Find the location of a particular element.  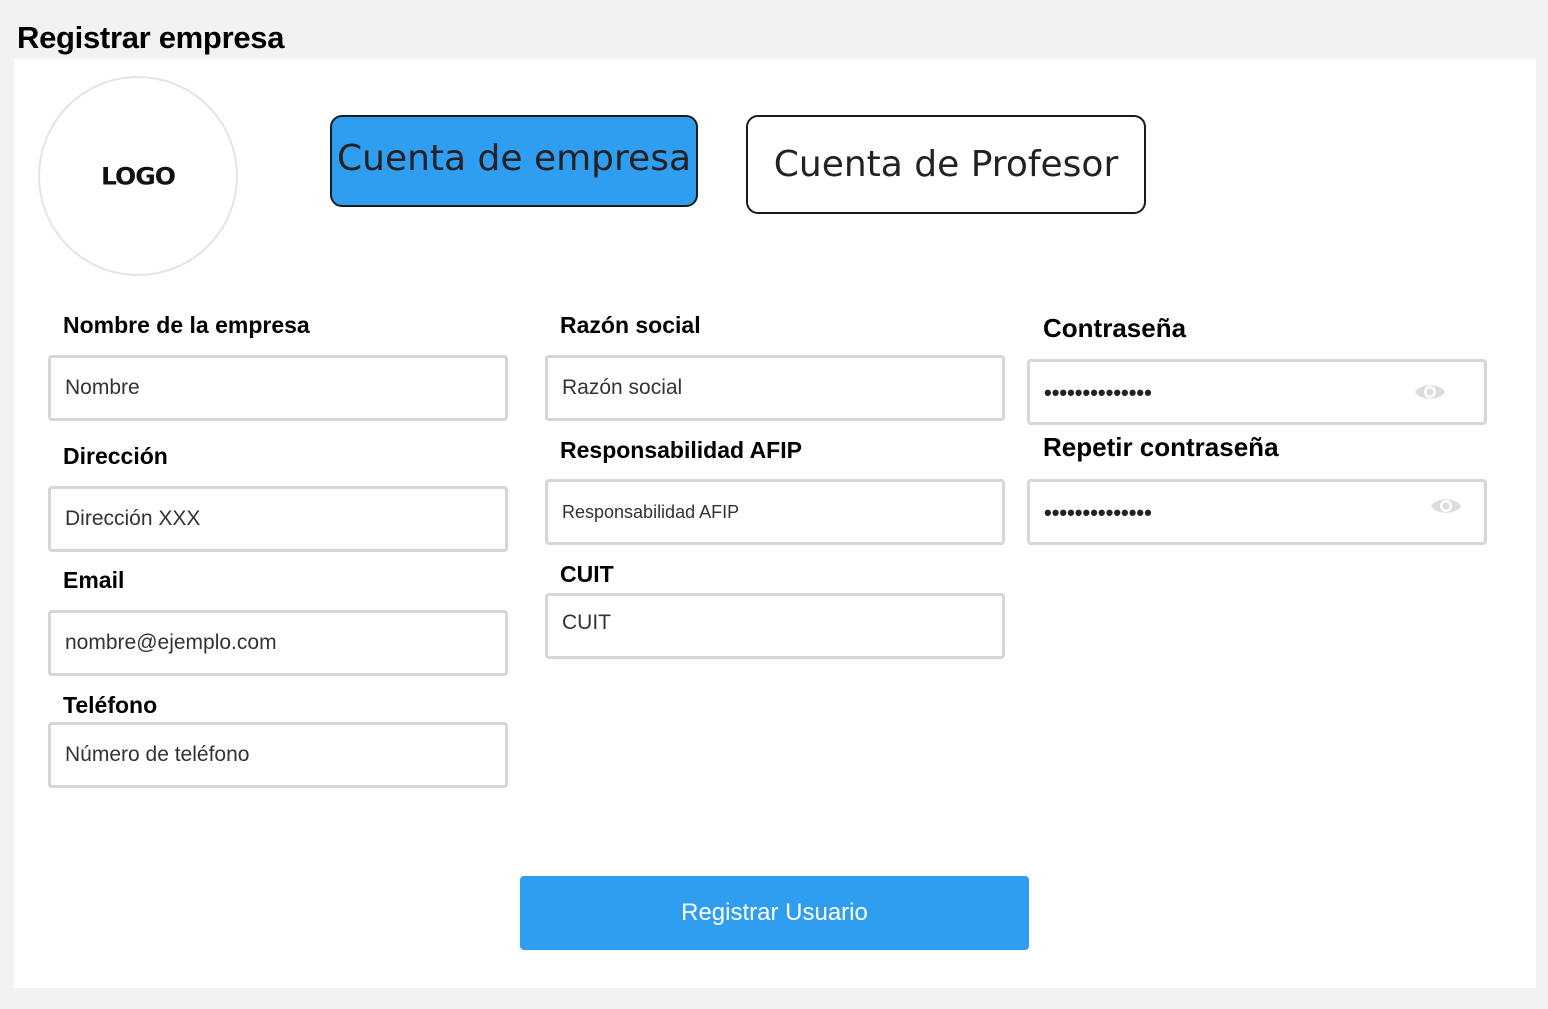

company-name-field is located at coordinates (278, 388).